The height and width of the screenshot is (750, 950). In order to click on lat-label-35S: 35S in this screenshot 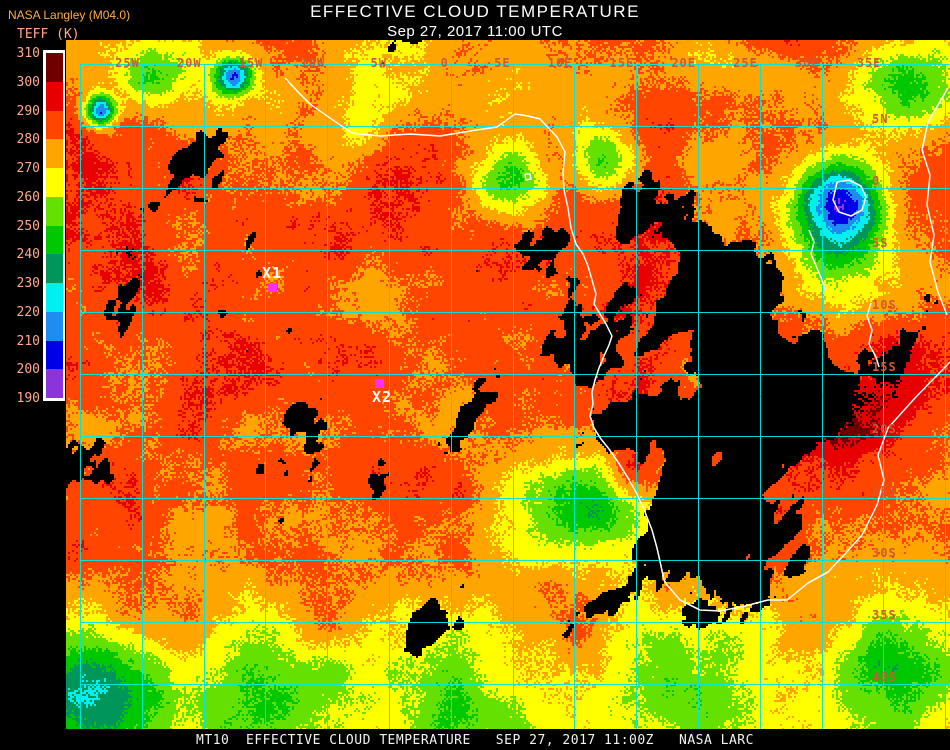, I will do `click(884, 615)`.